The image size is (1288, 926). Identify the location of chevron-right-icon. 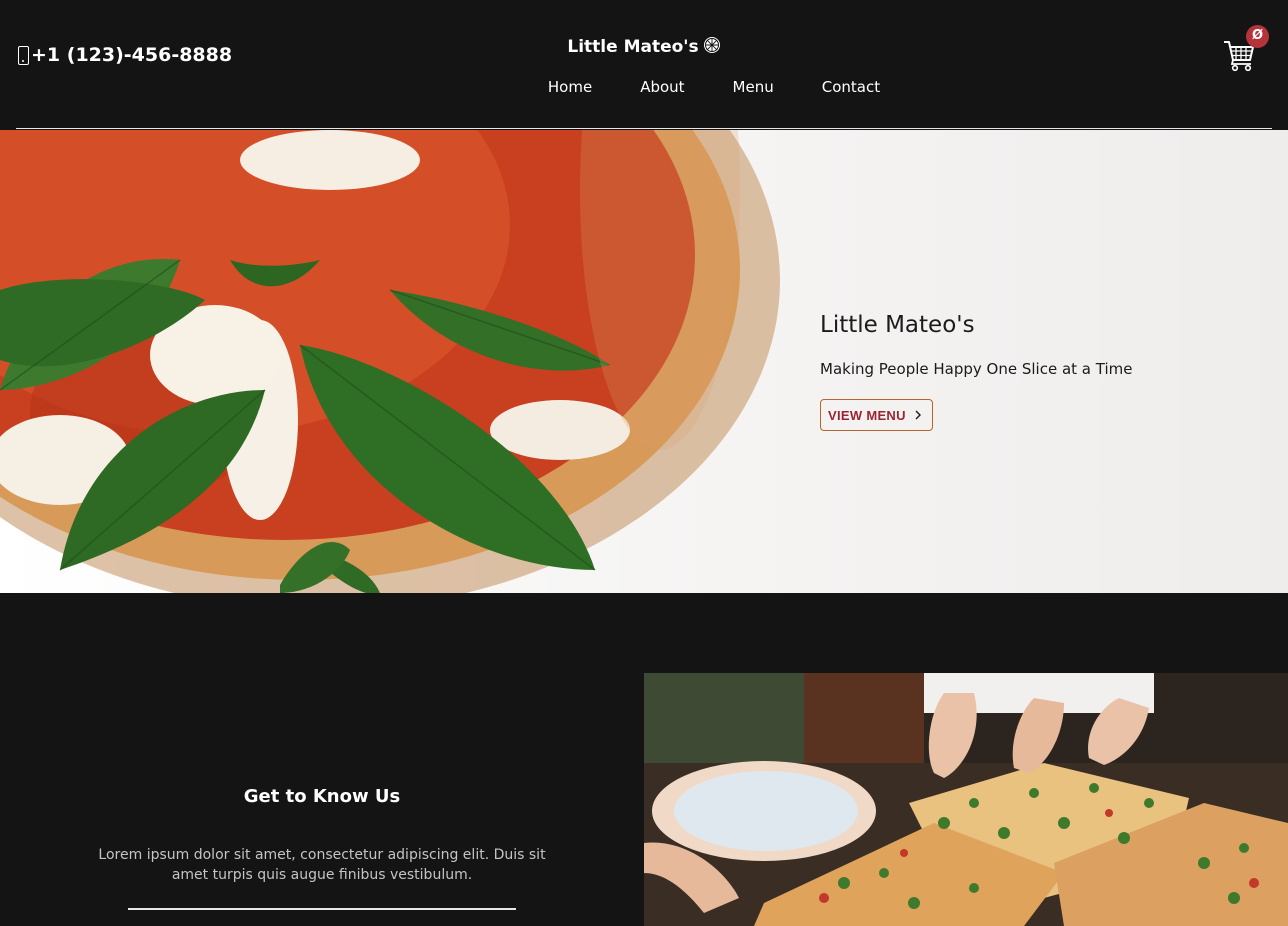
(918, 415).